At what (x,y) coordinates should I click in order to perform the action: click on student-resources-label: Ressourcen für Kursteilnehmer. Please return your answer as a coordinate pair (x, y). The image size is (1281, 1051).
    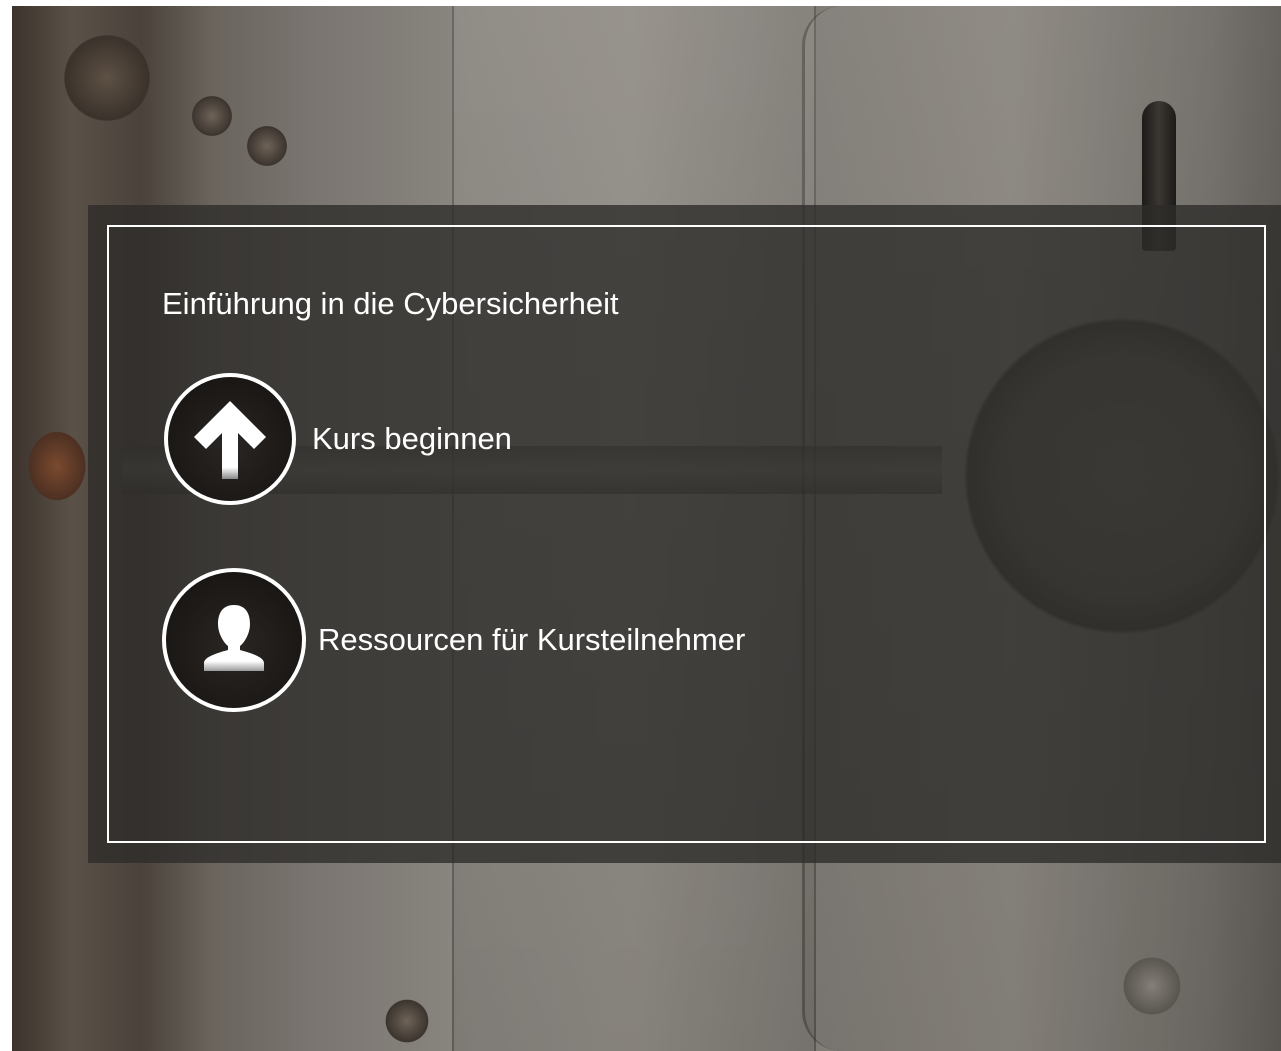
    Looking at the image, I should click on (531, 640).